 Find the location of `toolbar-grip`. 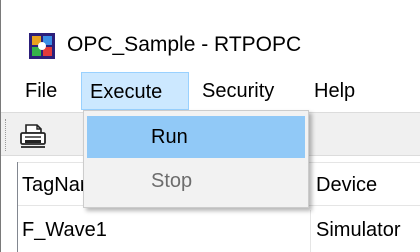

toolbar-grip is located at coordinates (7, 135).